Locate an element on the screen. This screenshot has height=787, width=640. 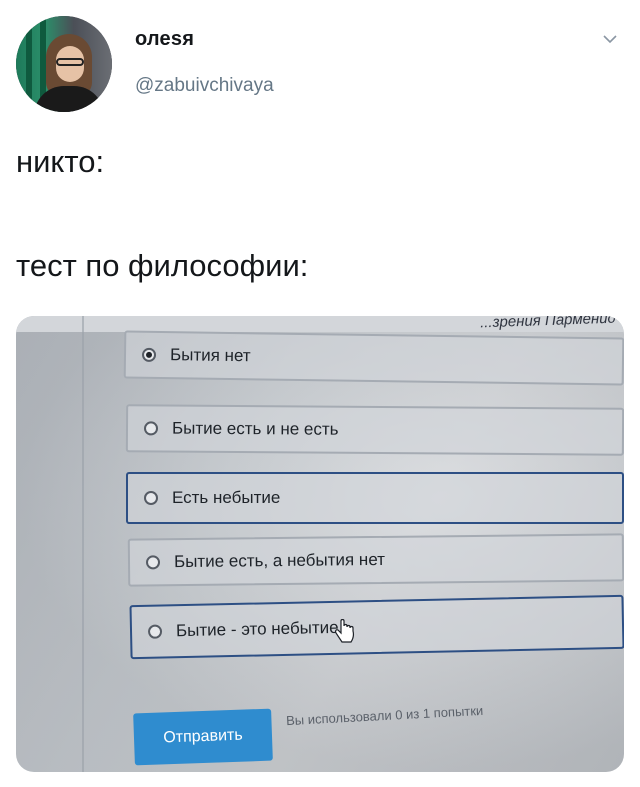
avatar is located at coordinates (64, 64).